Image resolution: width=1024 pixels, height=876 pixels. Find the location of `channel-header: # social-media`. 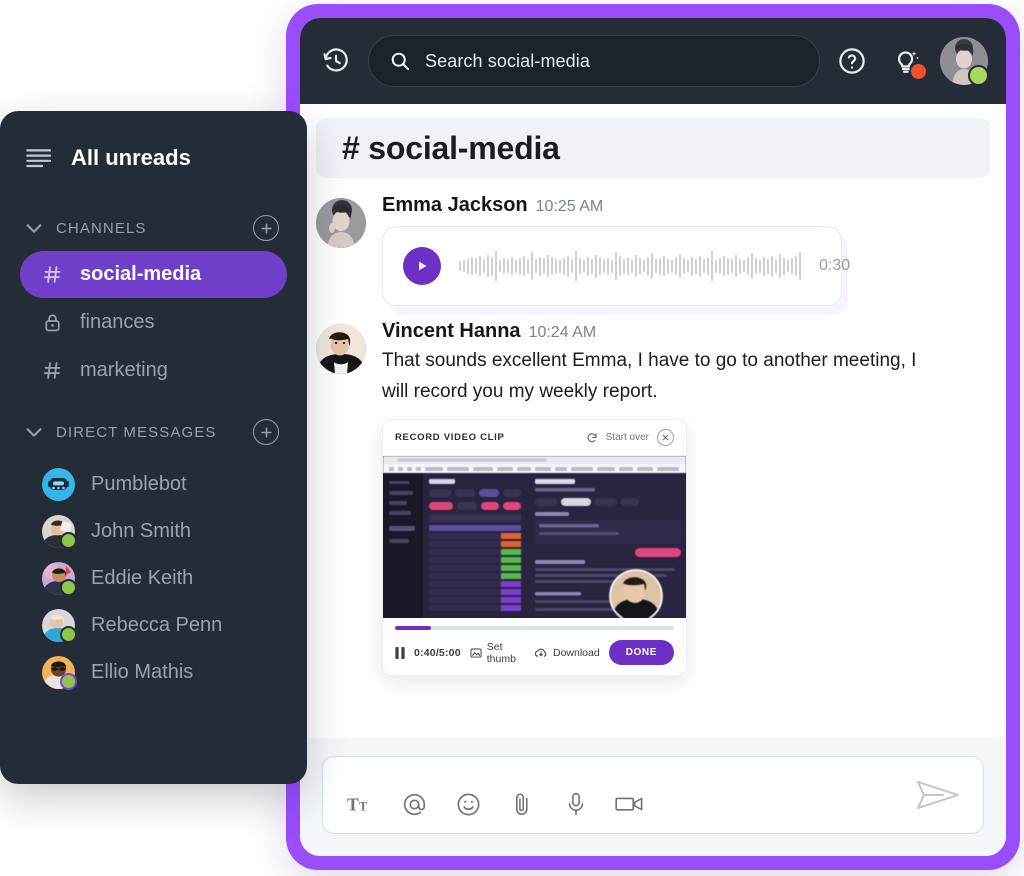

channel-header: # social-media is located at coordinates (653, 148).